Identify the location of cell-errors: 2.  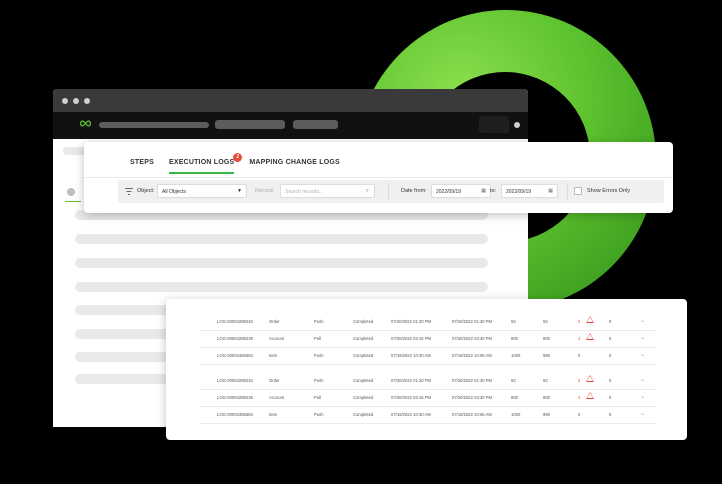
(579, 380).